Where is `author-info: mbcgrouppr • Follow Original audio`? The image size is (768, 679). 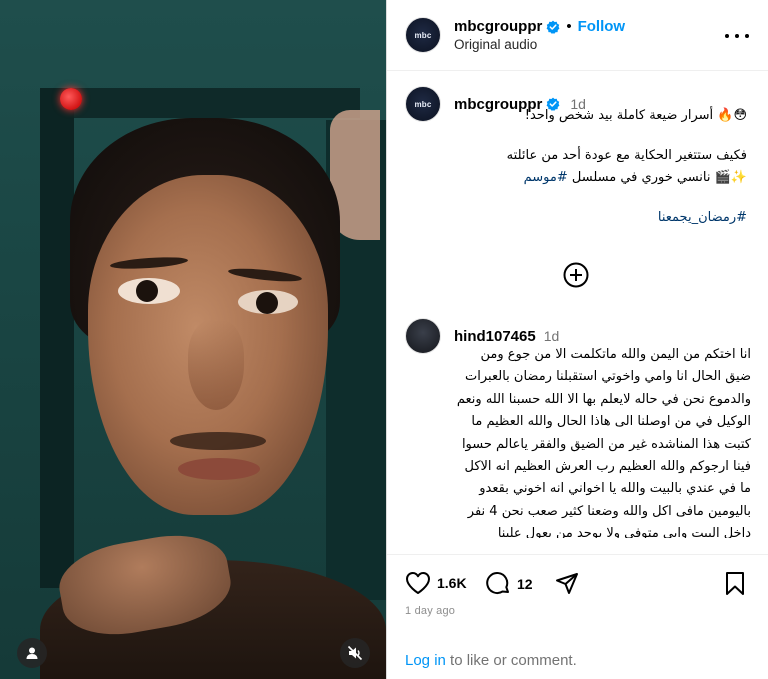 author-info: mbcgrouppr • Follow Original audio is located at coordinates (539, 35).